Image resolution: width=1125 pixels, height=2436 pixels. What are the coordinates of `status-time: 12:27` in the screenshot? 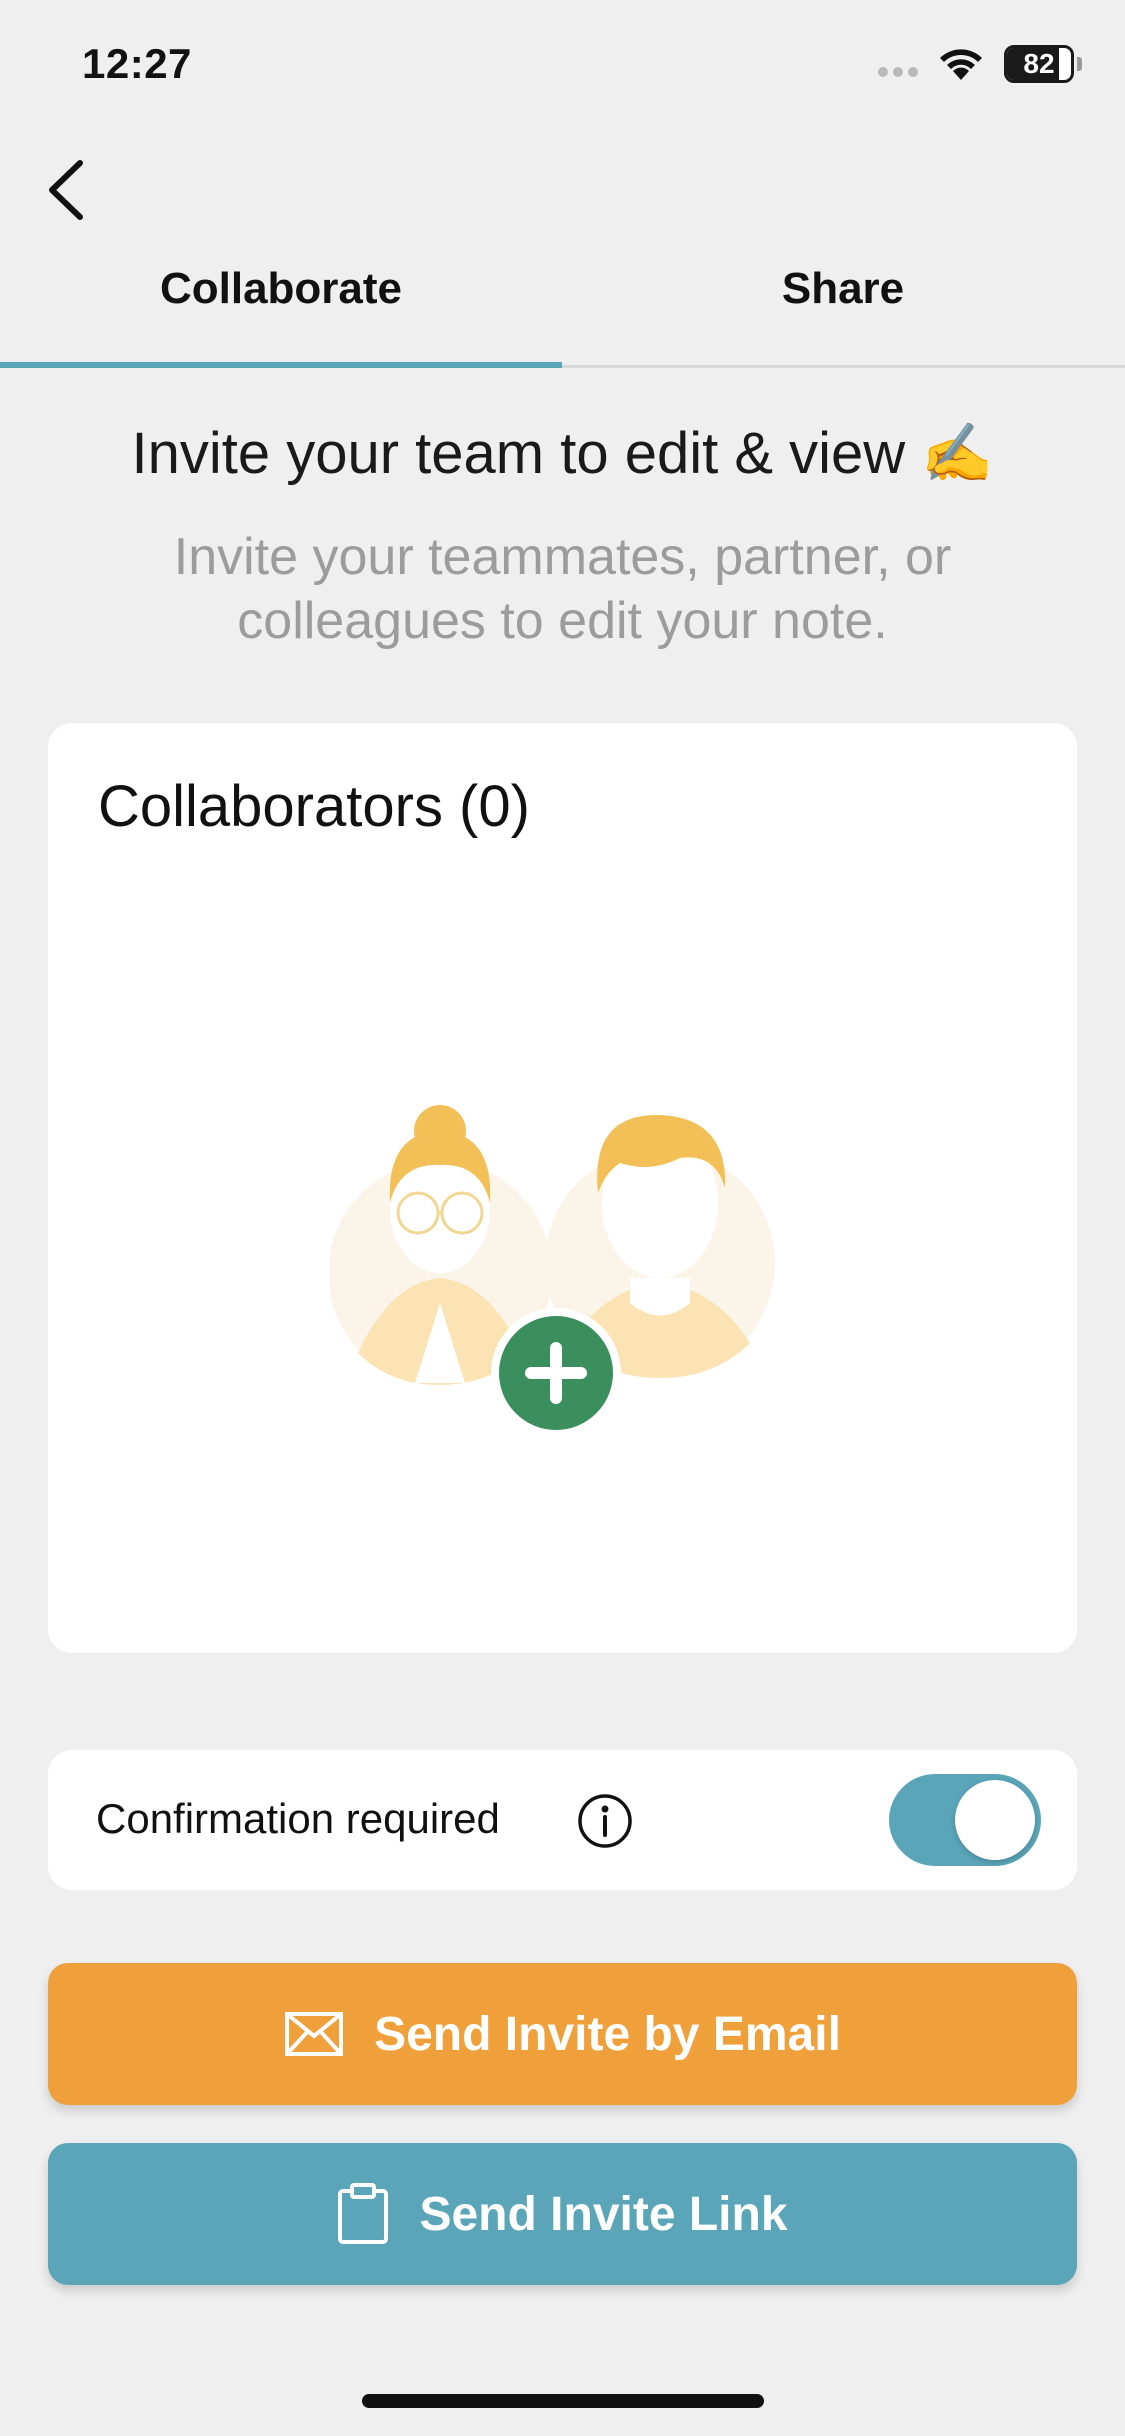 It's located at (137, 63).